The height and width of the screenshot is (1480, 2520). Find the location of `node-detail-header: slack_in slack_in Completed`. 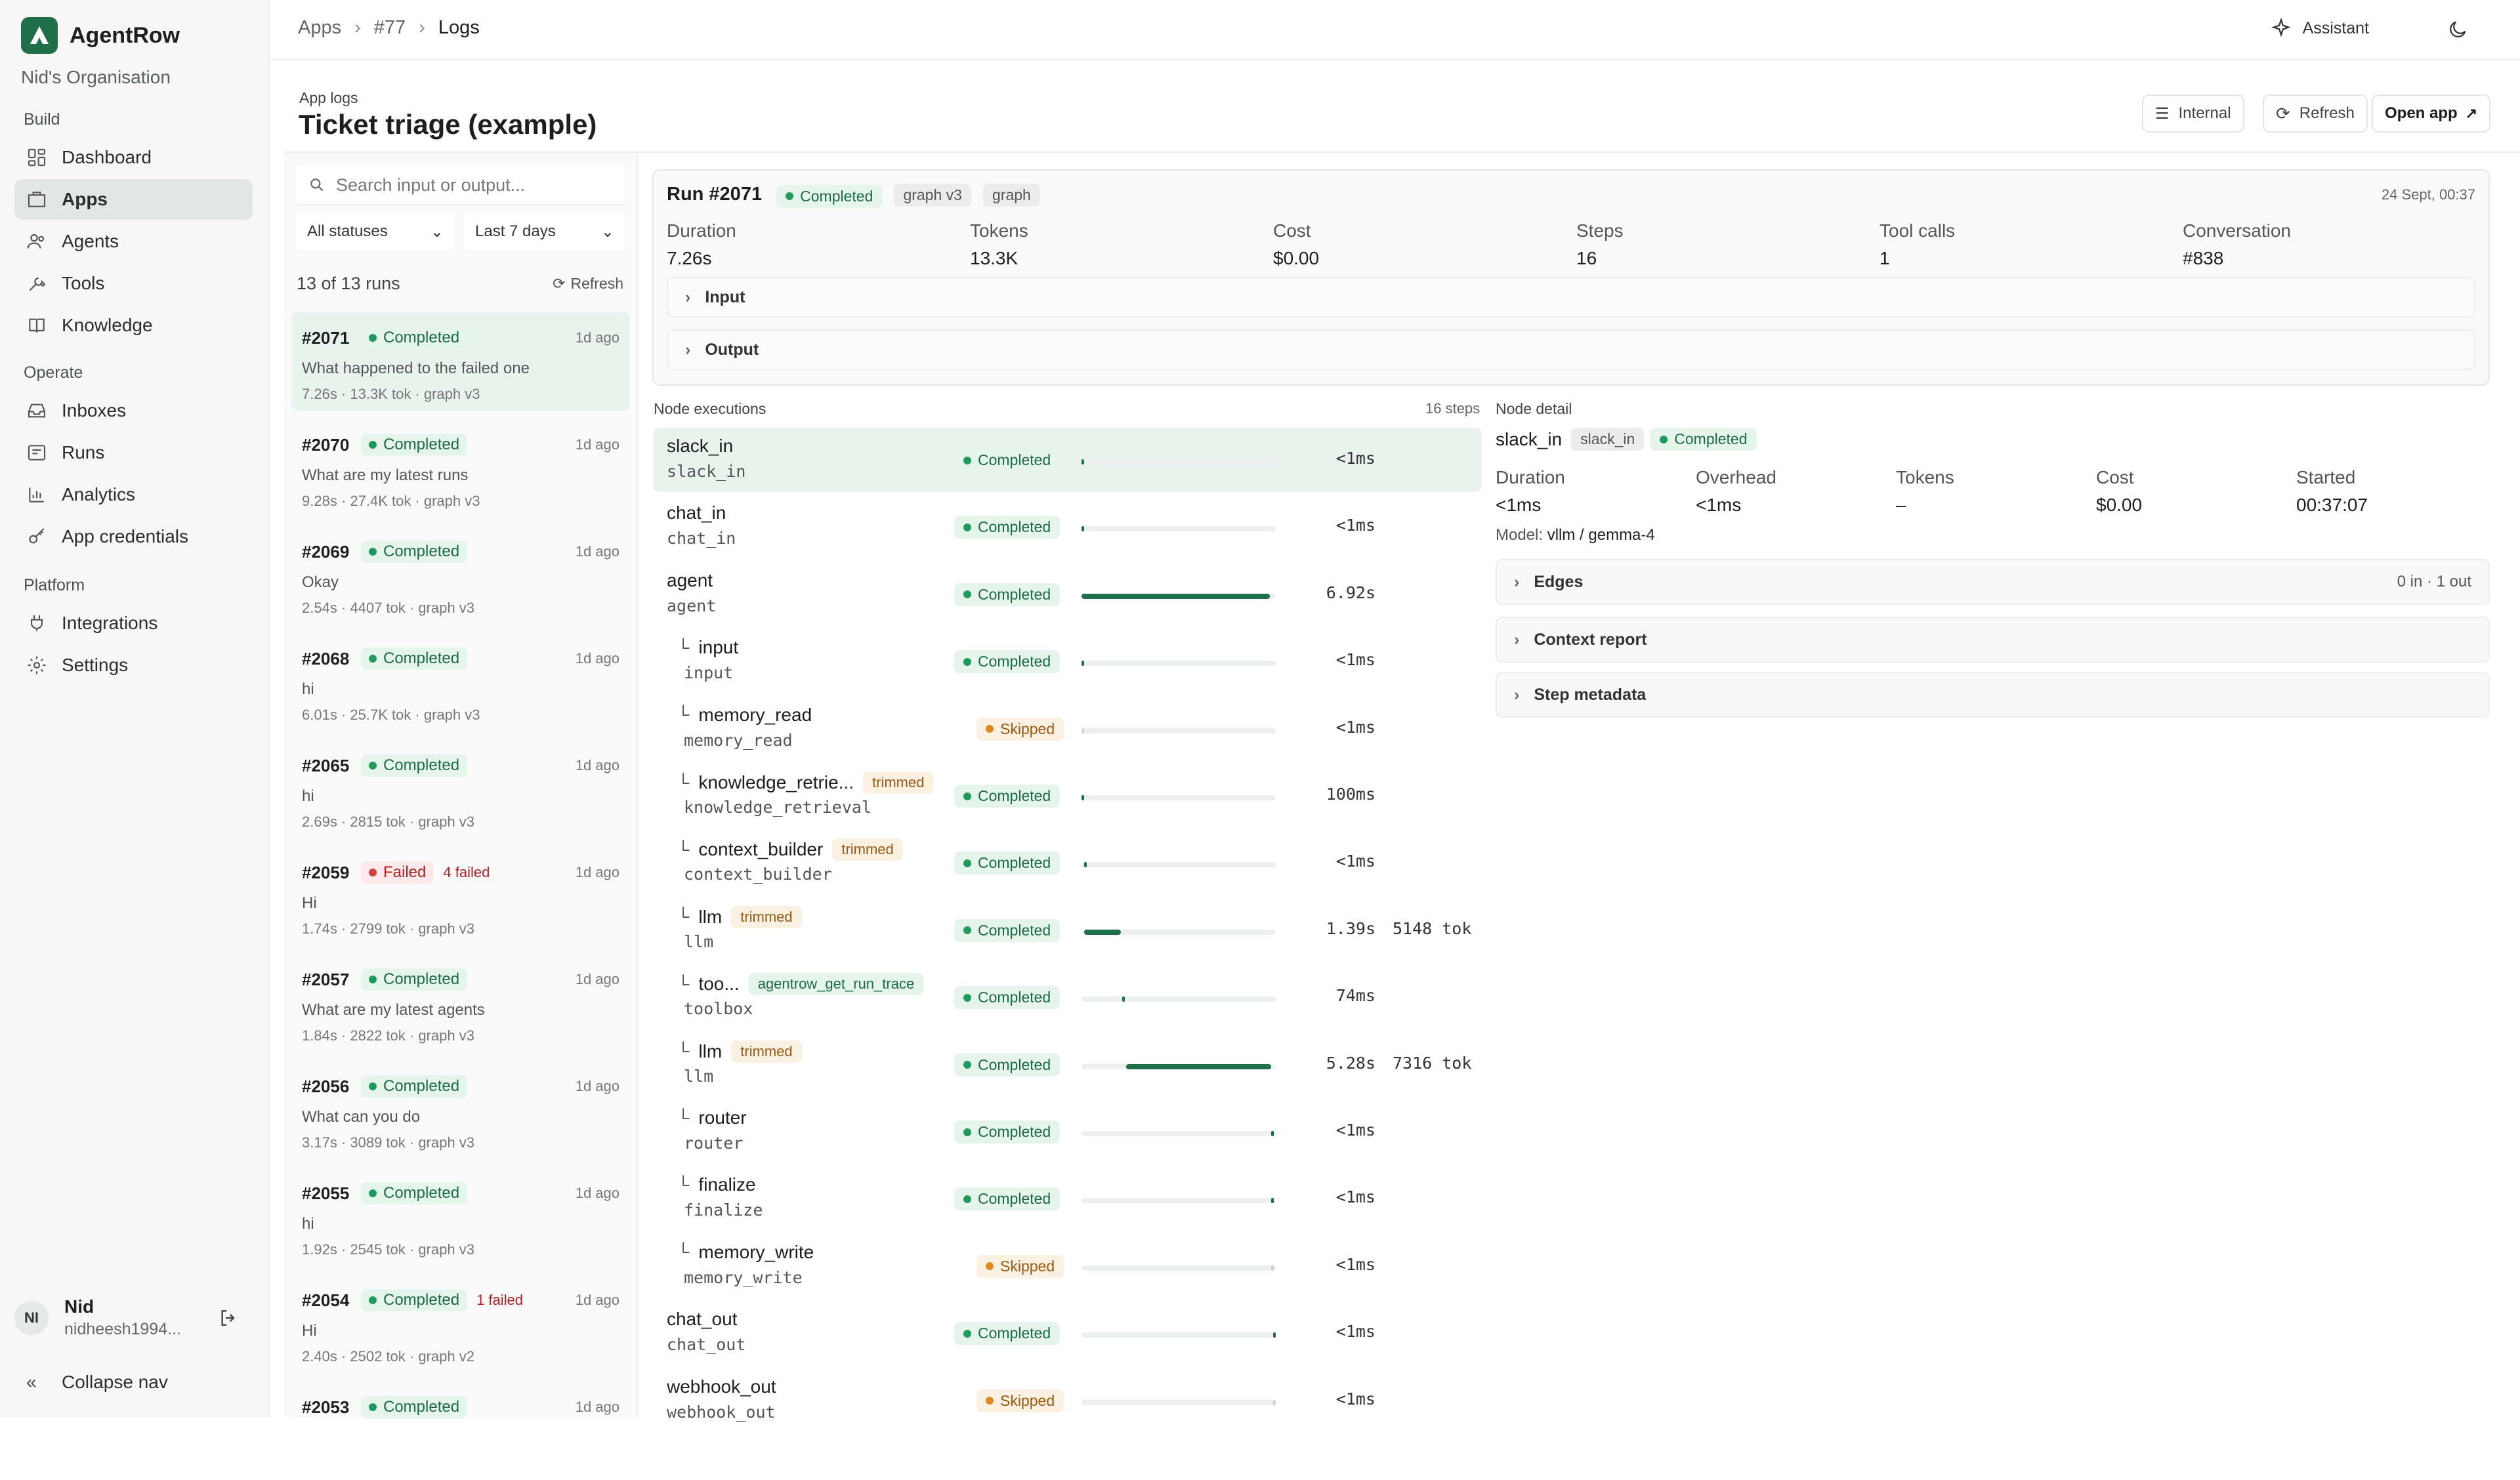

node-detail-header: slack_in slack_in Completed is located at coordinates (1626, 439).